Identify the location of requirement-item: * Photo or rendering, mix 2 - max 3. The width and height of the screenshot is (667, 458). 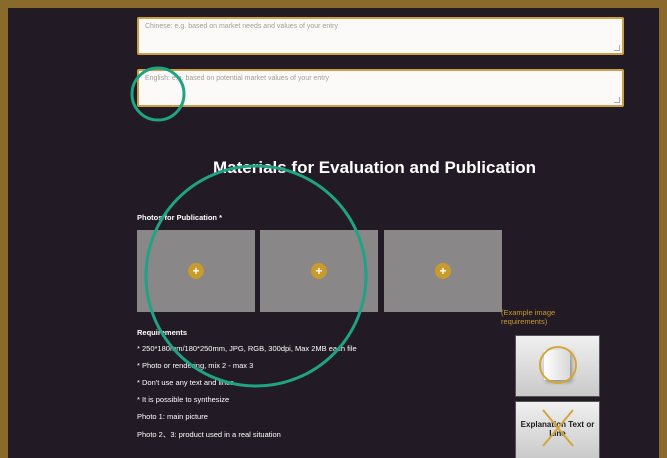
(195, 365).